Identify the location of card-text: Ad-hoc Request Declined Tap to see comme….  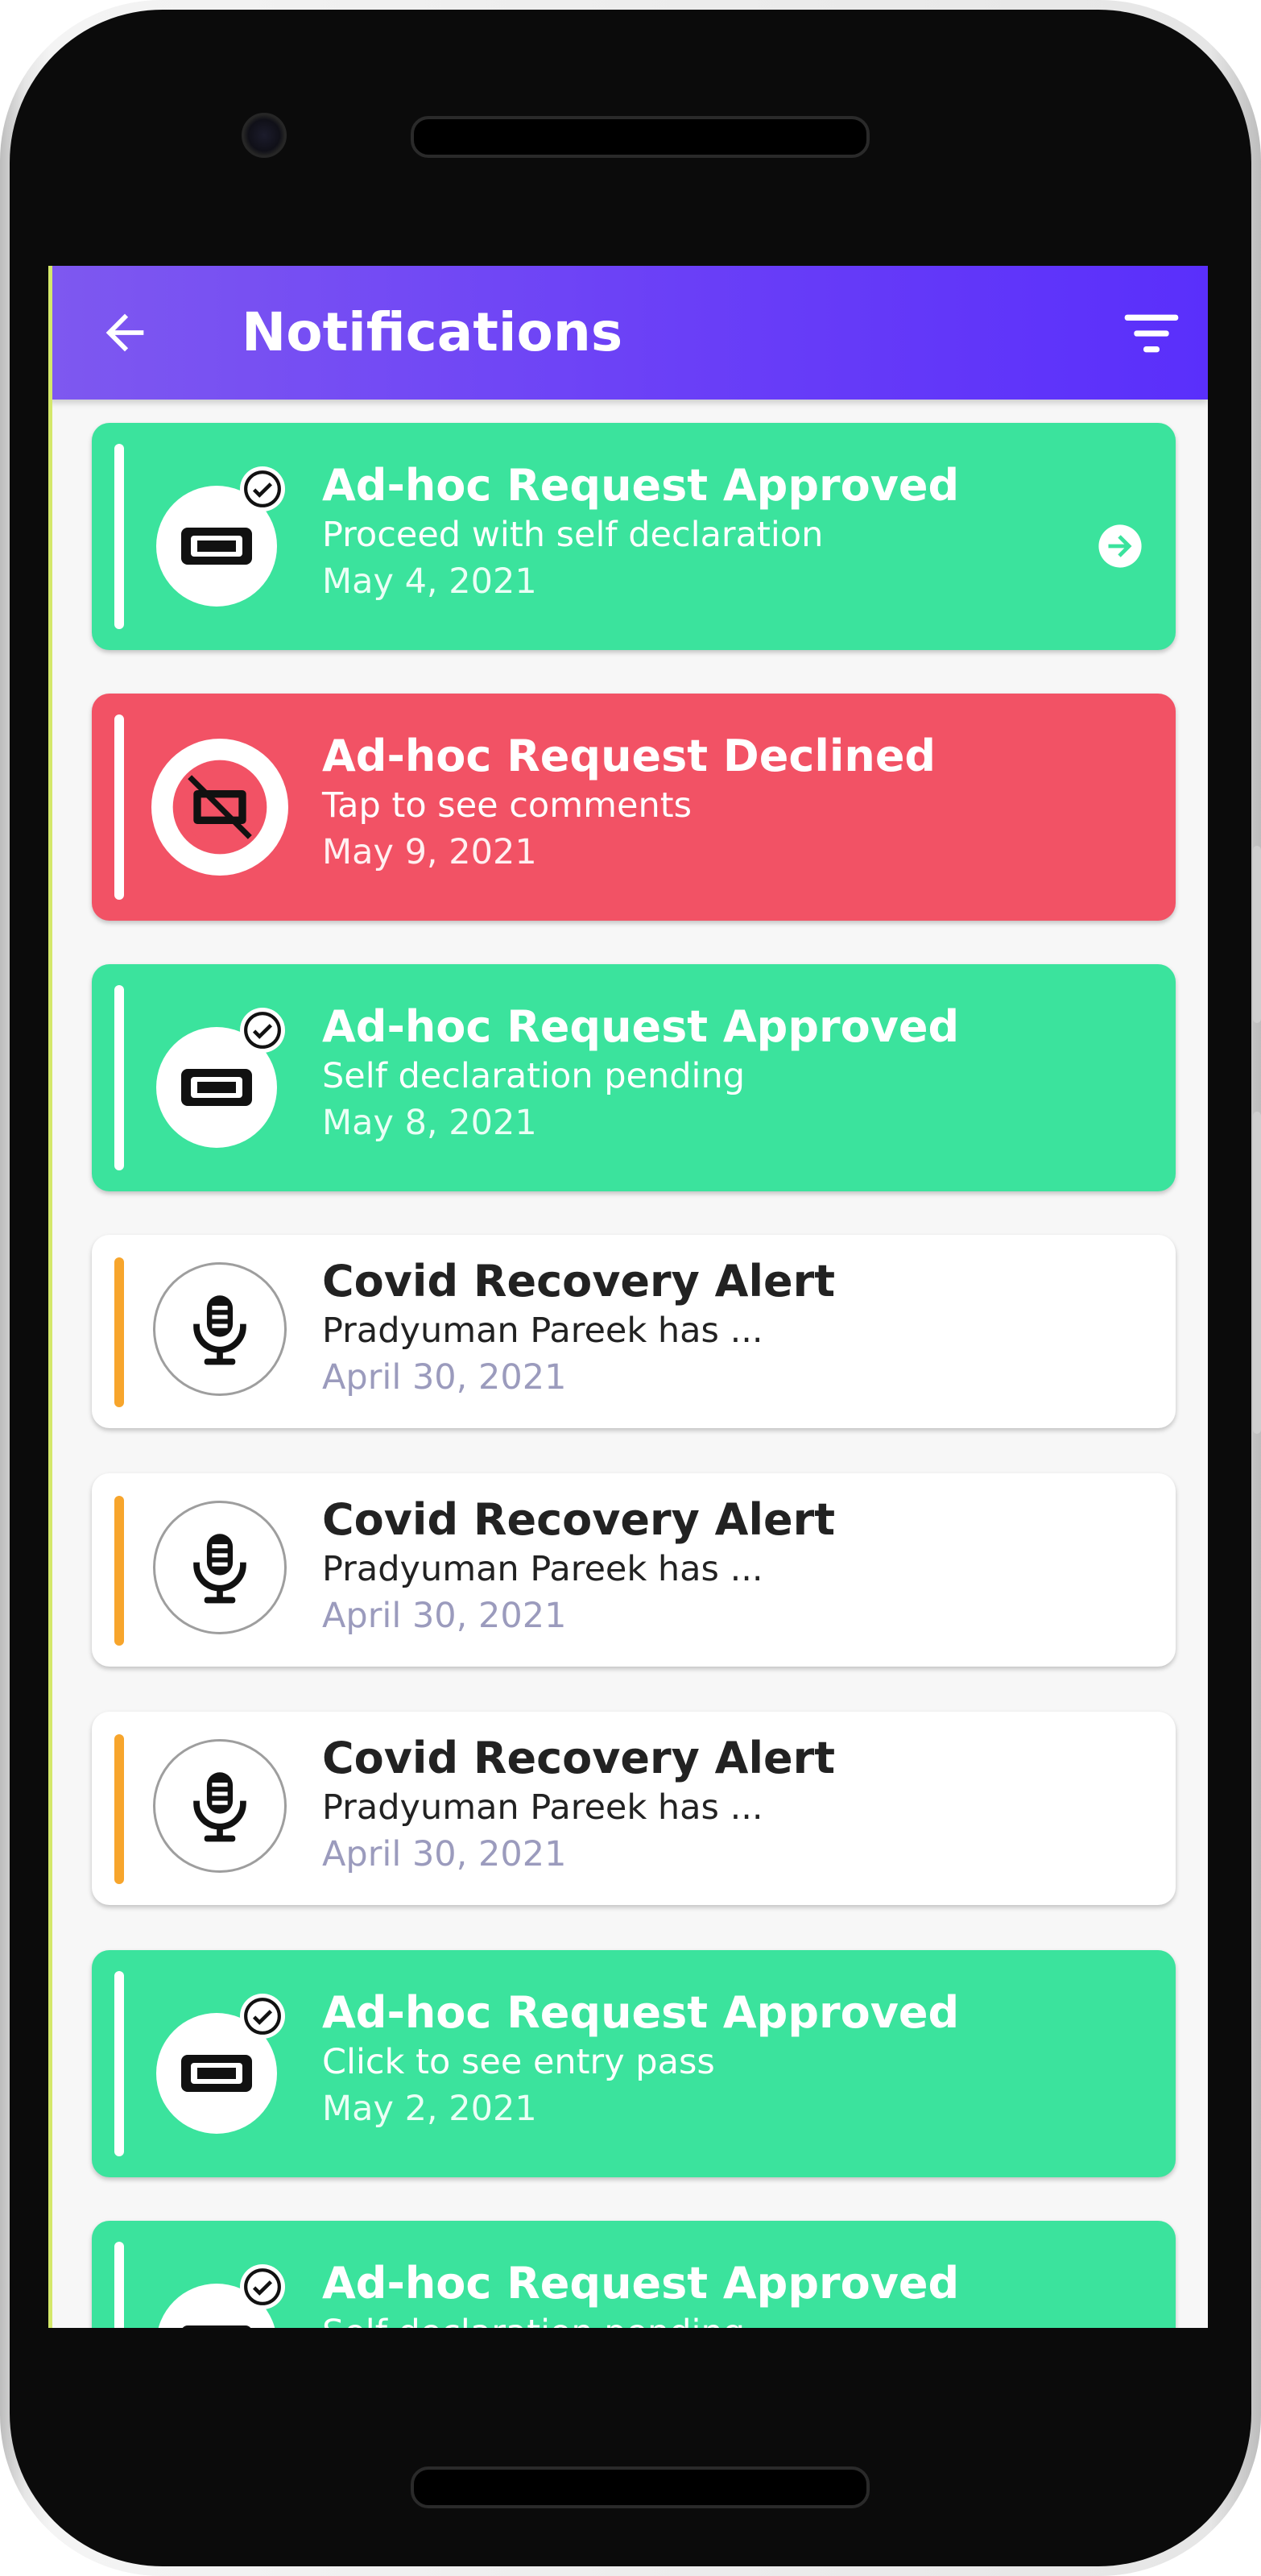
(629, 803).